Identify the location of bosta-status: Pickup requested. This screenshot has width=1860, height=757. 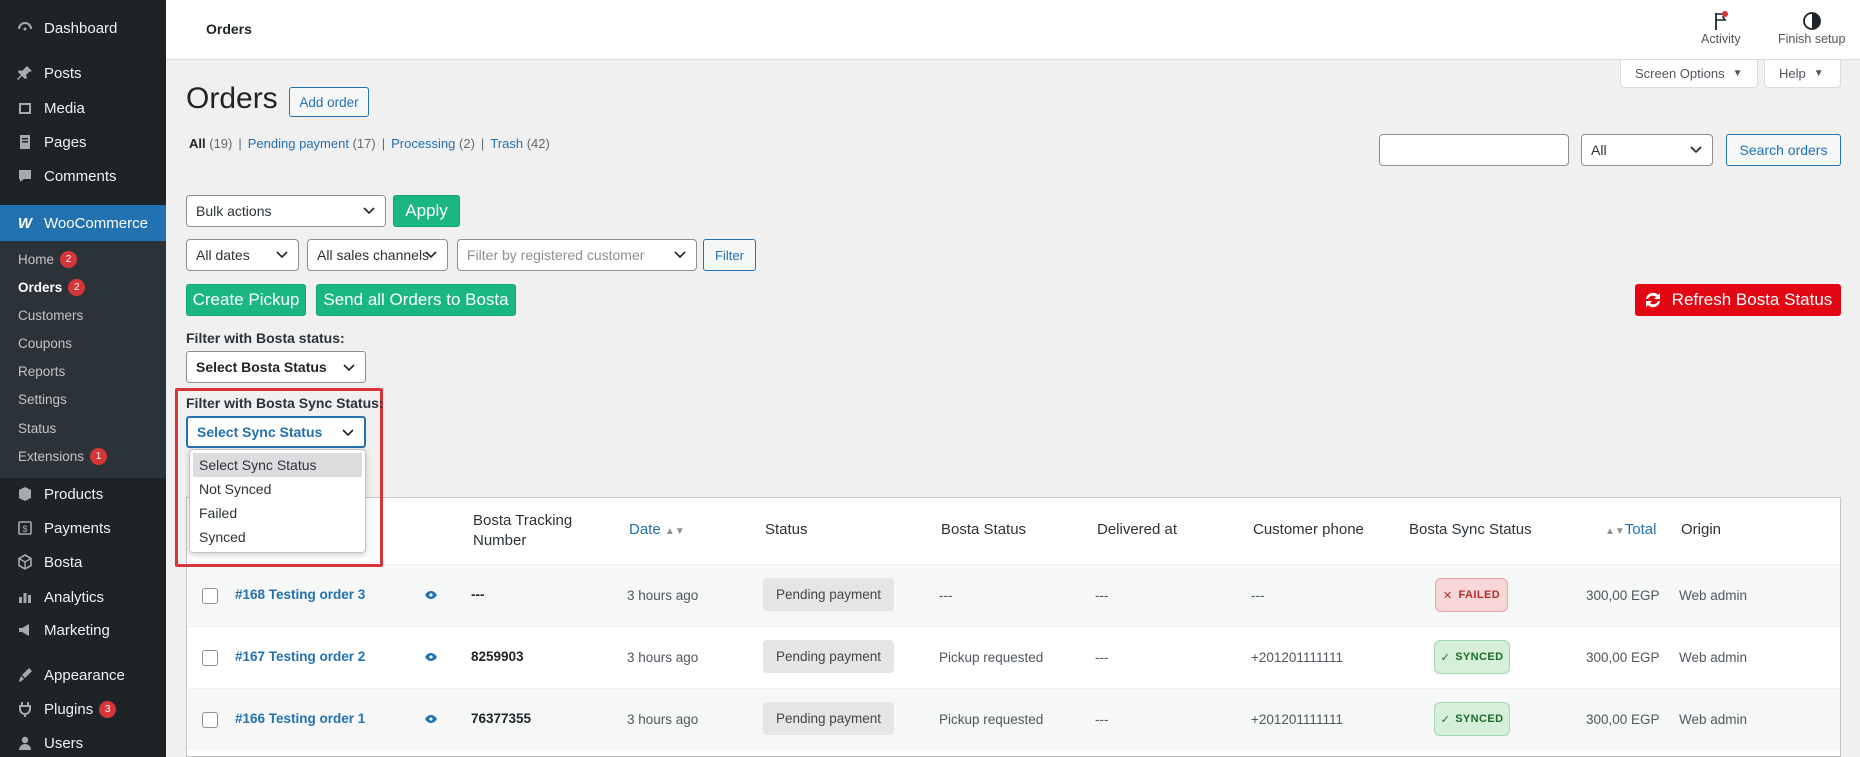
(991, 657).